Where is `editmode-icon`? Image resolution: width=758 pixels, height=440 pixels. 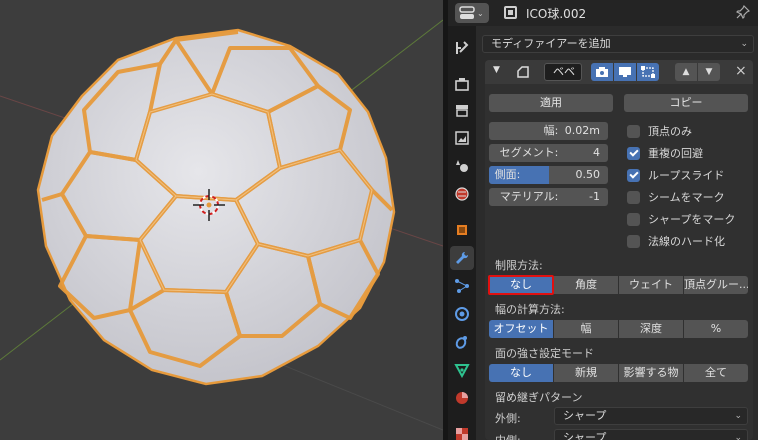 editmode-icon is located at coordinates (648, 72).